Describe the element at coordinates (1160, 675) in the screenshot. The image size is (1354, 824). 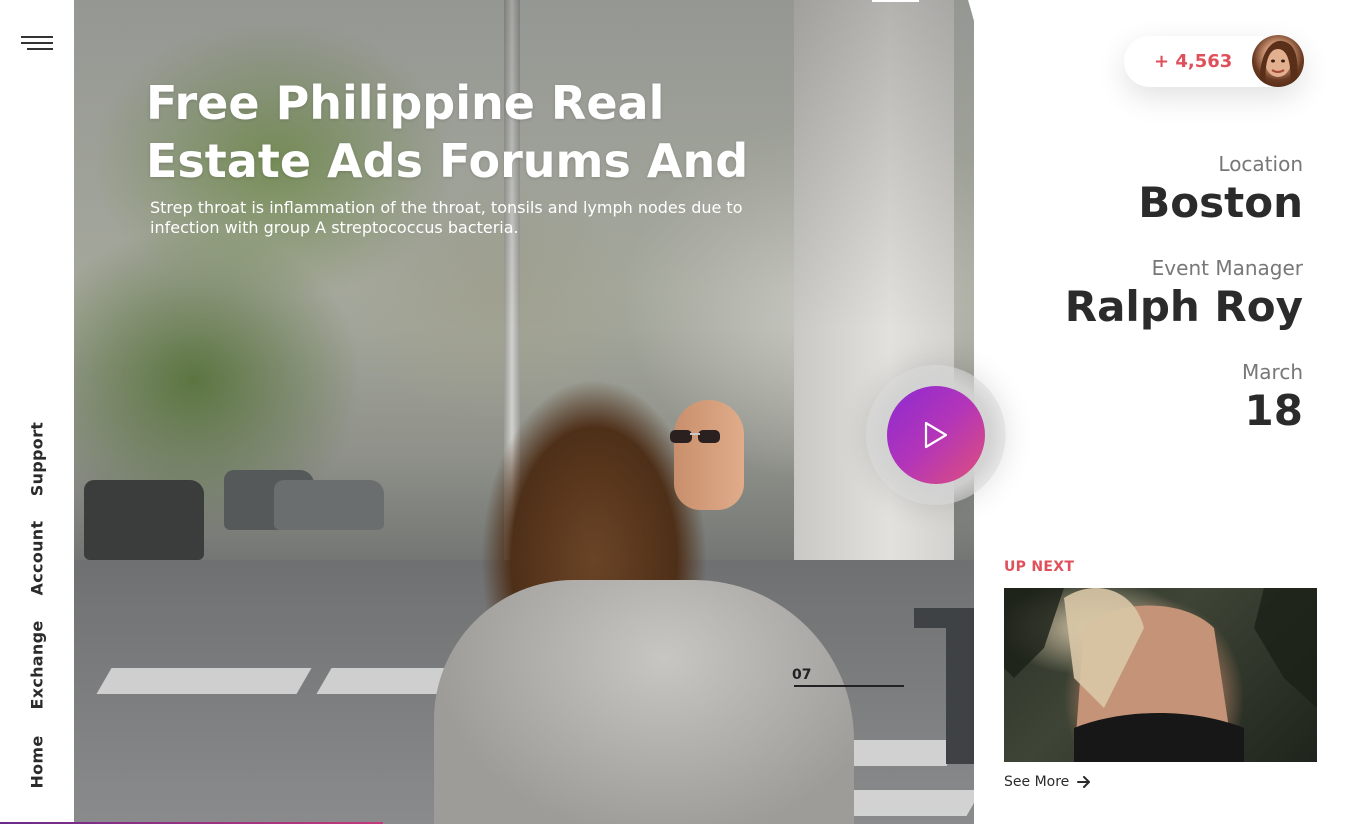
I see `up-next-thumbnail` at that location.